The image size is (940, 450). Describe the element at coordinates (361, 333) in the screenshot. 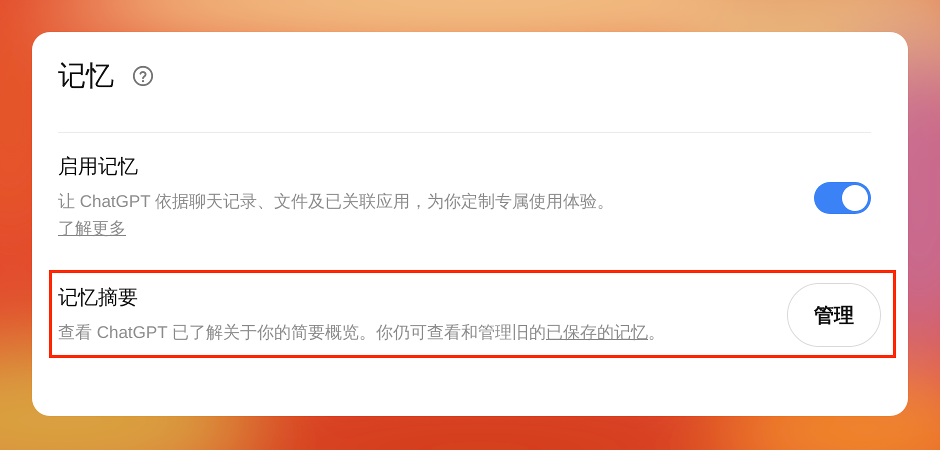

I see `setting-description: 查看 ChatGPT 已了解关于你的简要概览。你仍可查看和管理旧的已保存的记忆。` at that location.